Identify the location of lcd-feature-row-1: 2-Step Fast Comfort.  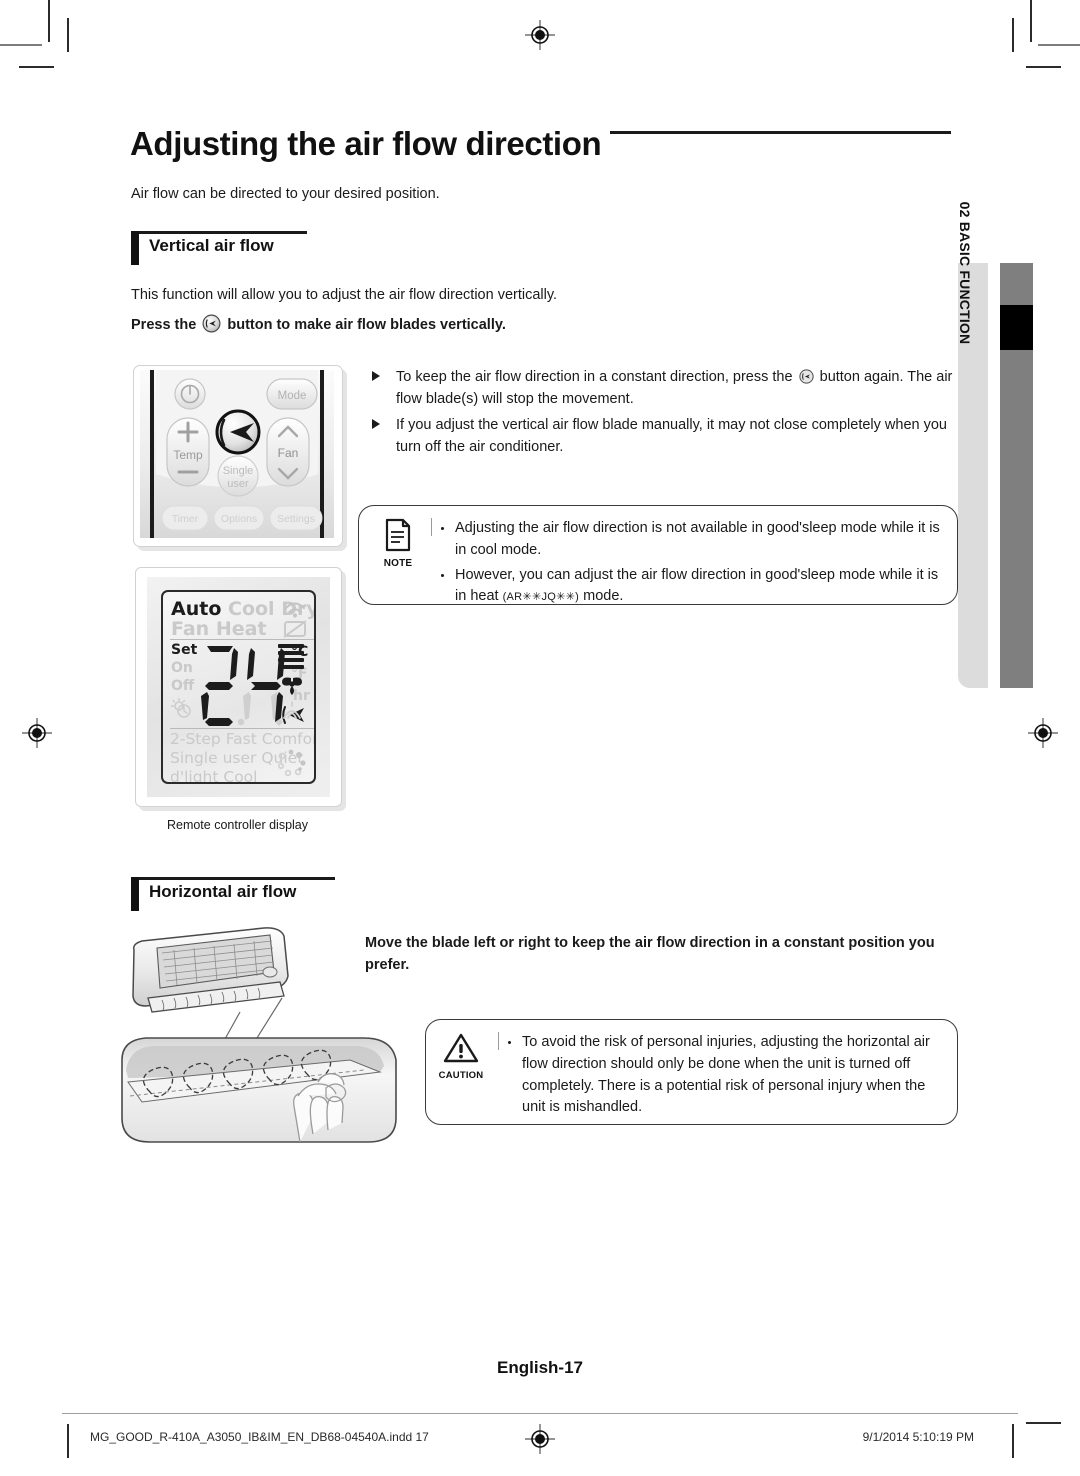
(242, 739).